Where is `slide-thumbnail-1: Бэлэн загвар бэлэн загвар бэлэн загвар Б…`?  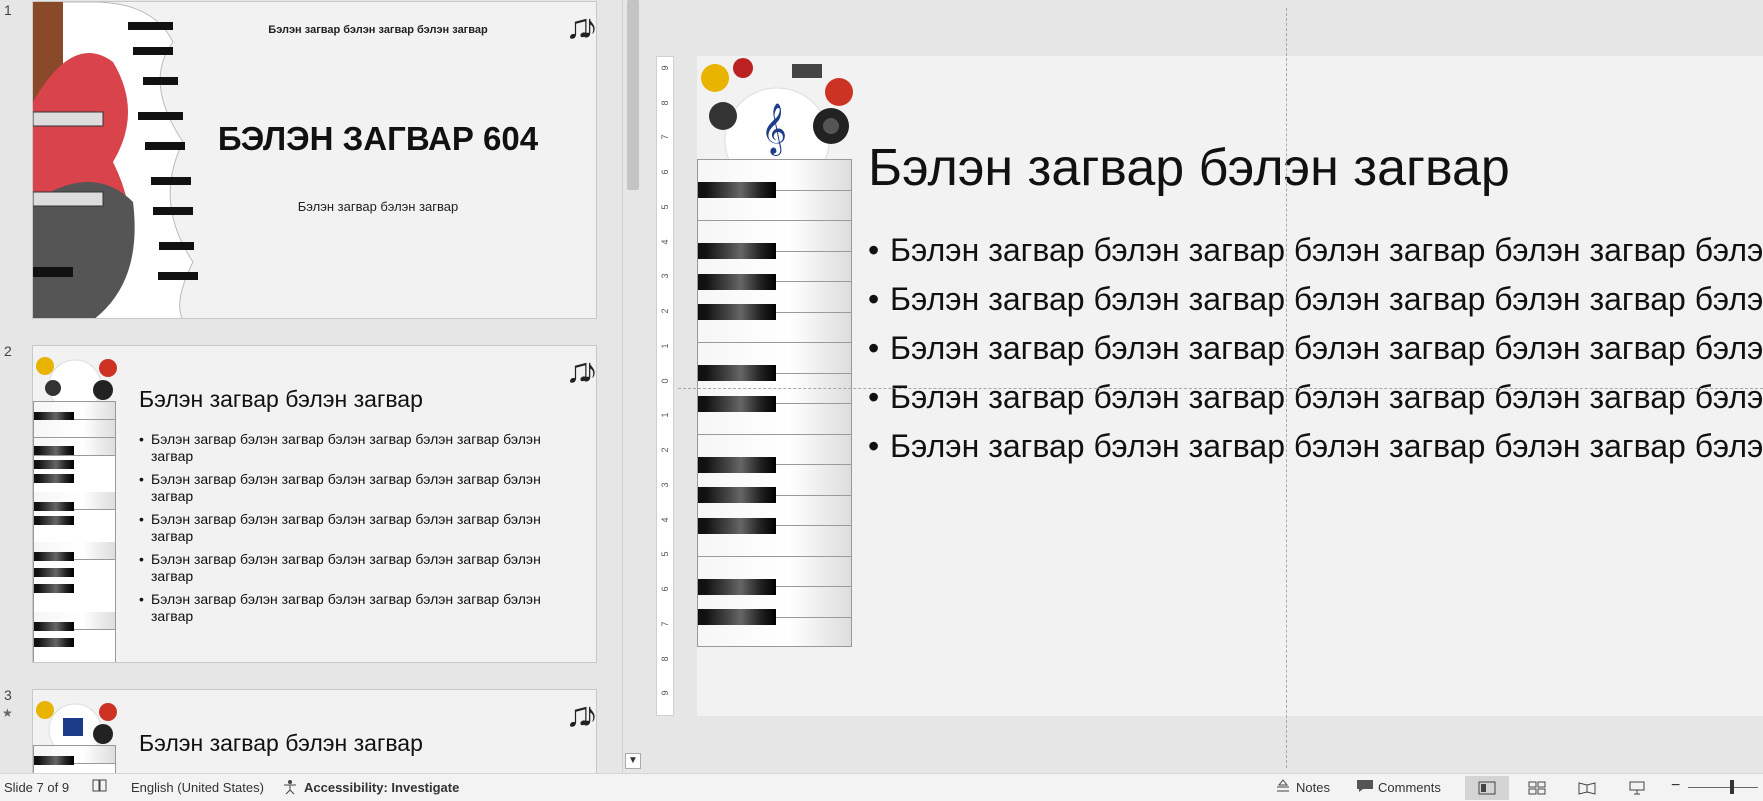
slide-thumbnail-1: Бэлэн загвар бэлэн загвар бэлэн загвар Б… is located at coordinates (314, 160).